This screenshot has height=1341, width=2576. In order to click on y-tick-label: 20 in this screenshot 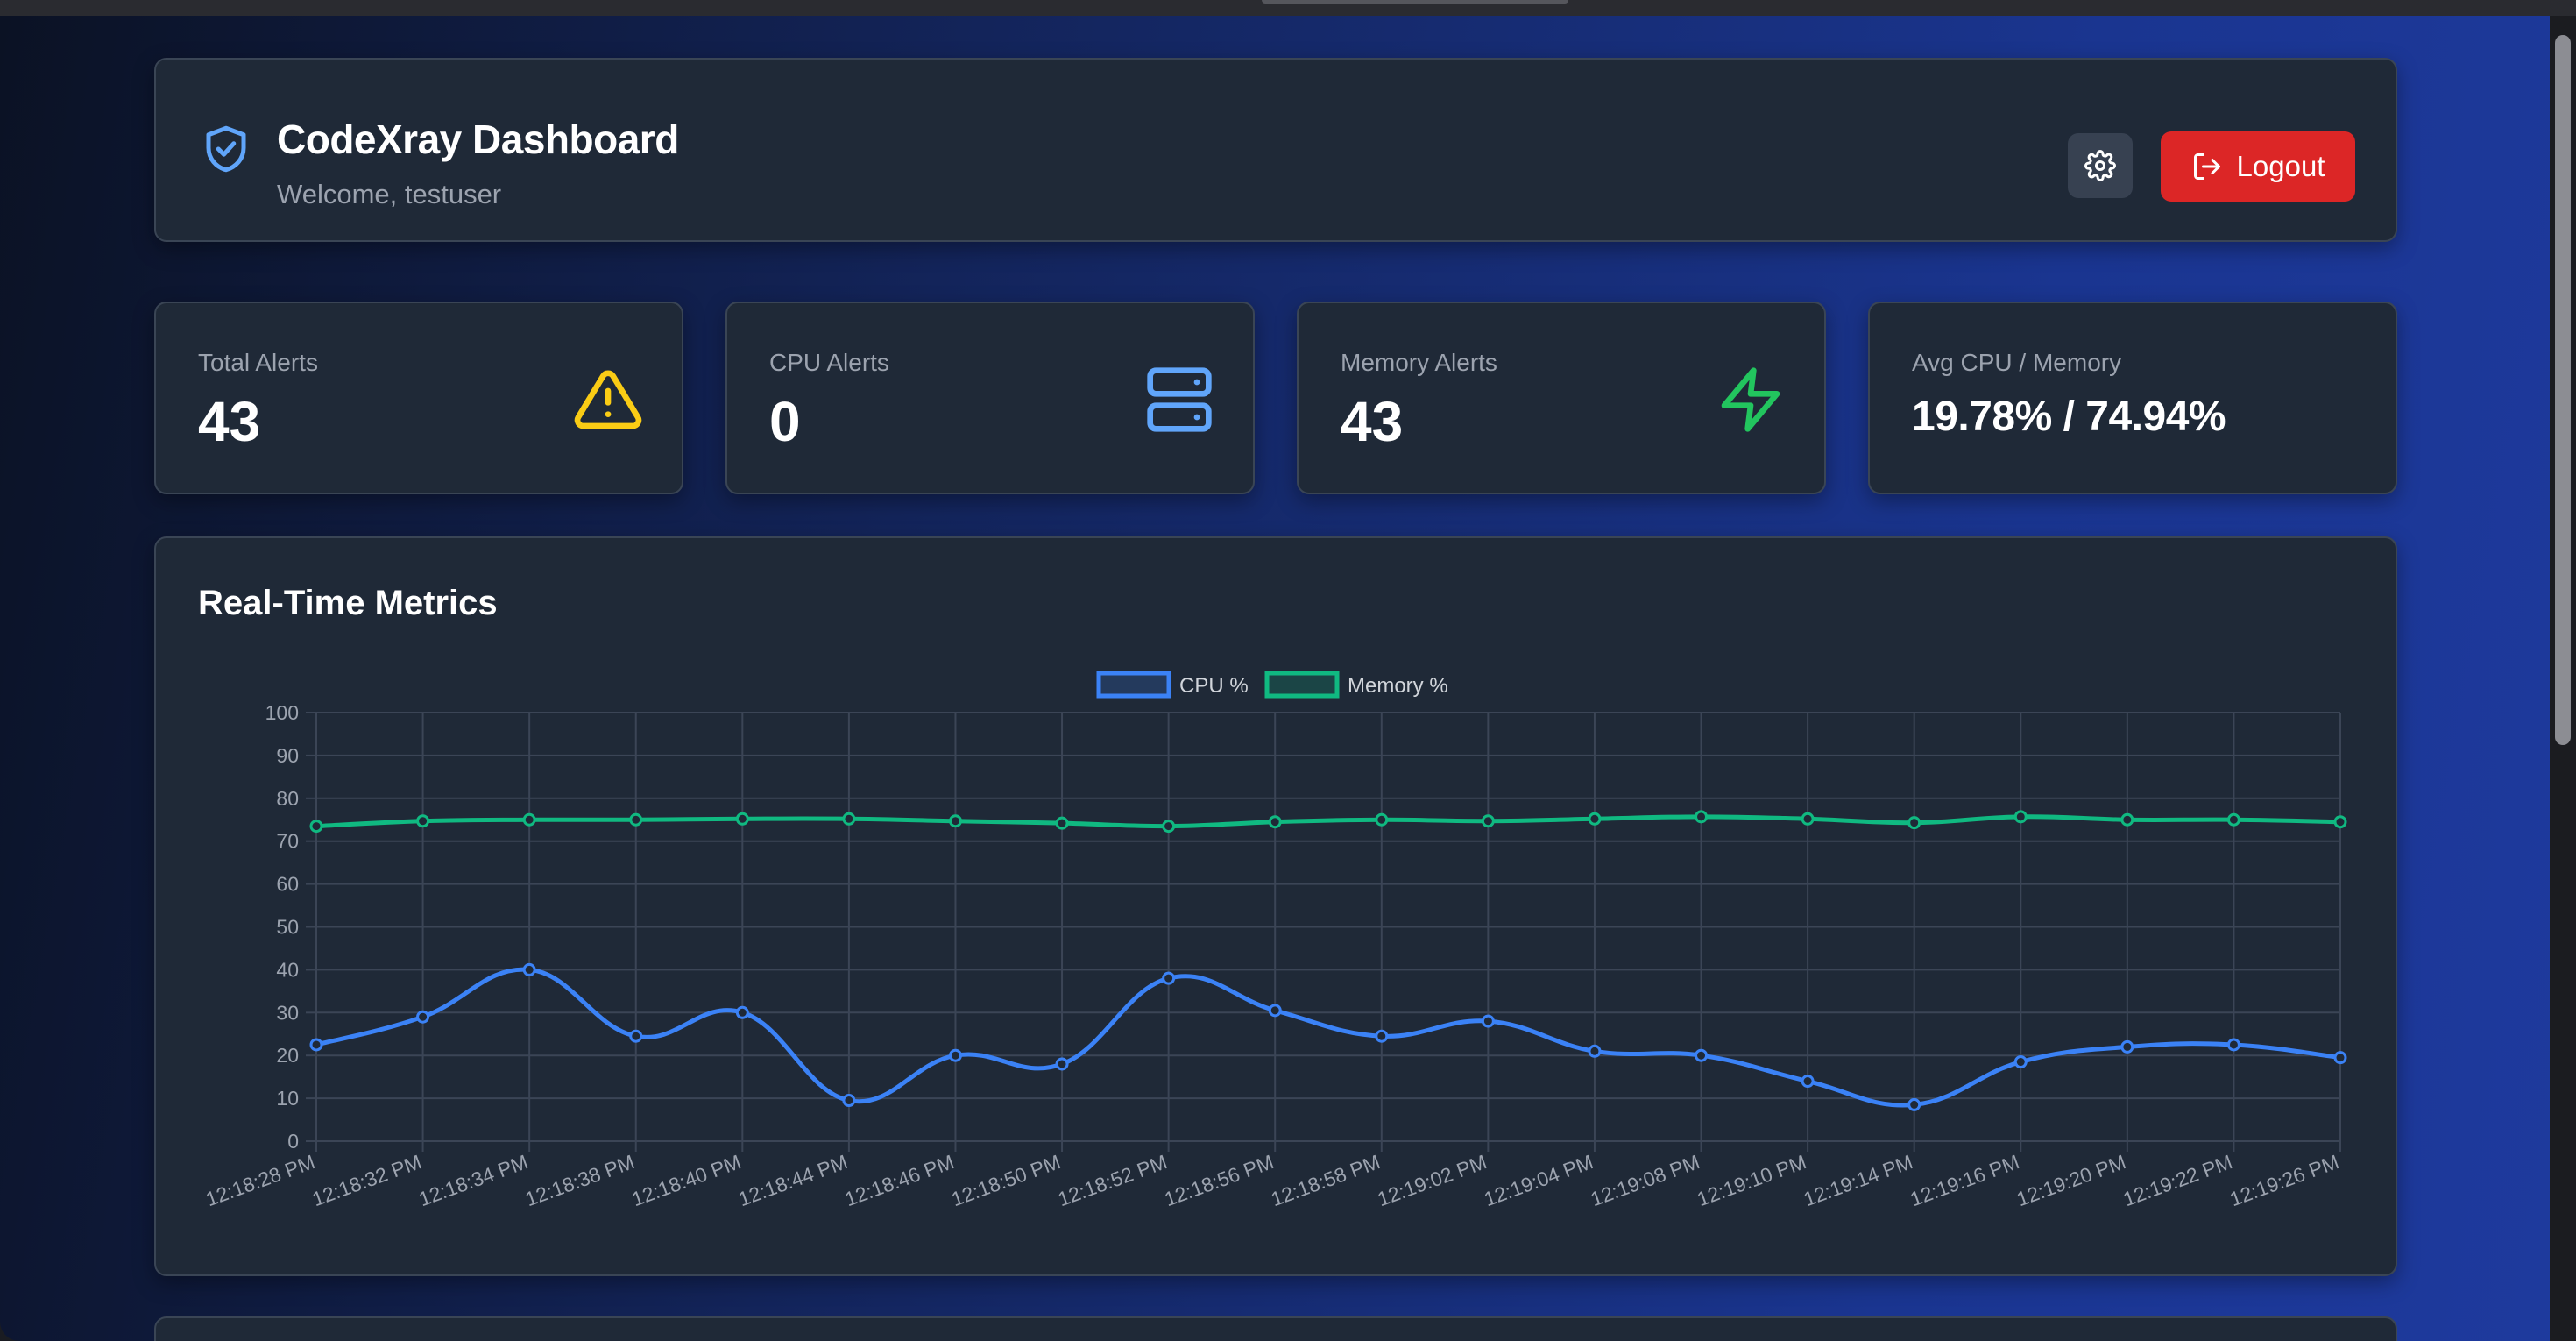, I will do `click(287, 1055)`.